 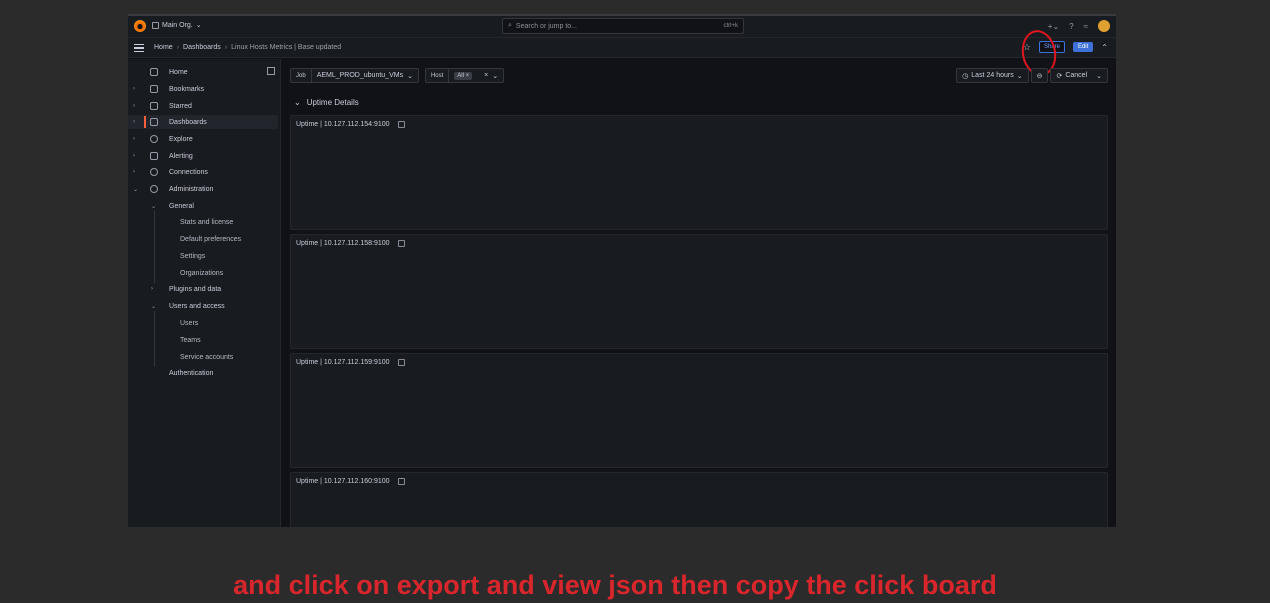 What do you see at coordinates (203, 323) in the screenshot?
I see `sidebar-item-users: Users` at bounding box center [203, 323].